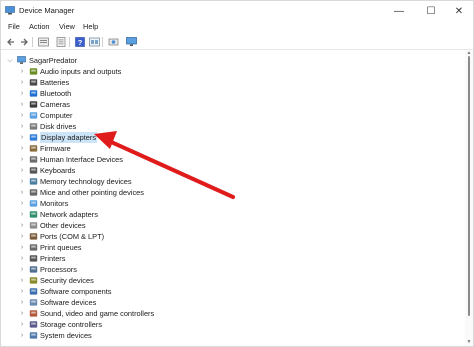  I want to click on tree-item-network-adapters: › Network adapters, so click(111, 214).